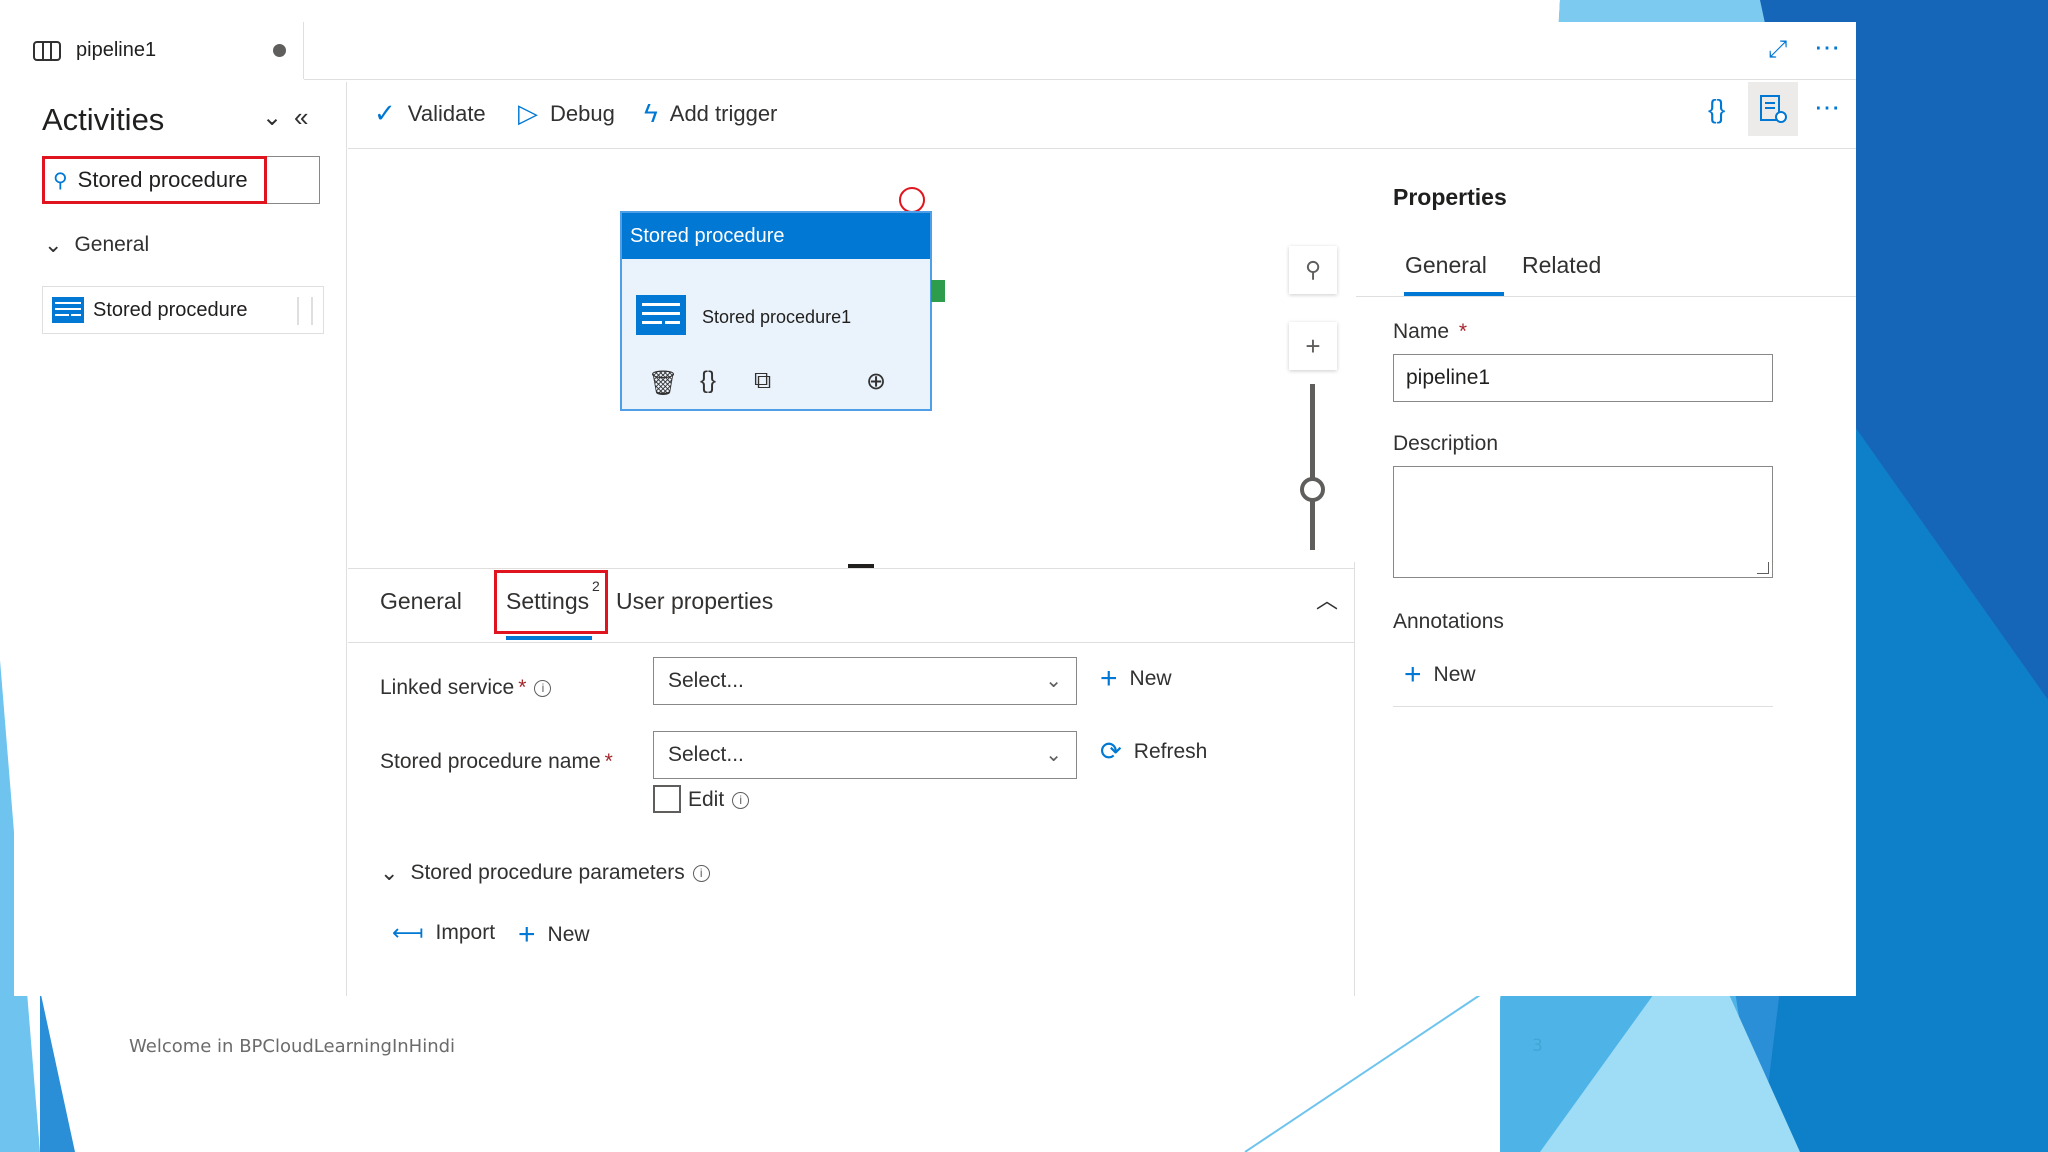 This screenshot has width=2048, height=1152. I want to click on error-indicator, so click(912, 200).